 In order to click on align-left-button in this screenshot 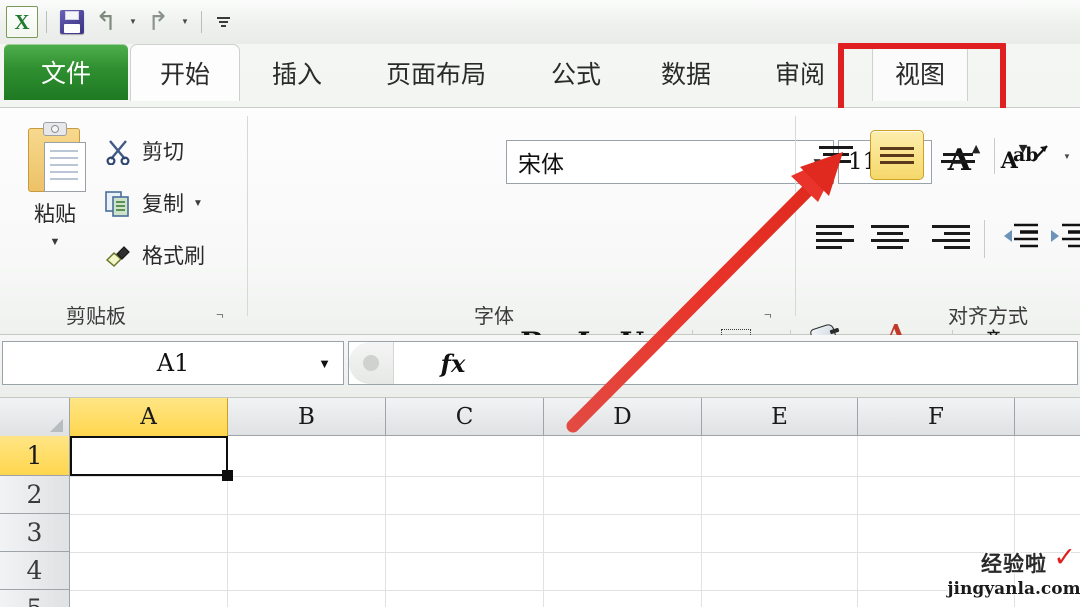, I will do `click(837, 237)`.